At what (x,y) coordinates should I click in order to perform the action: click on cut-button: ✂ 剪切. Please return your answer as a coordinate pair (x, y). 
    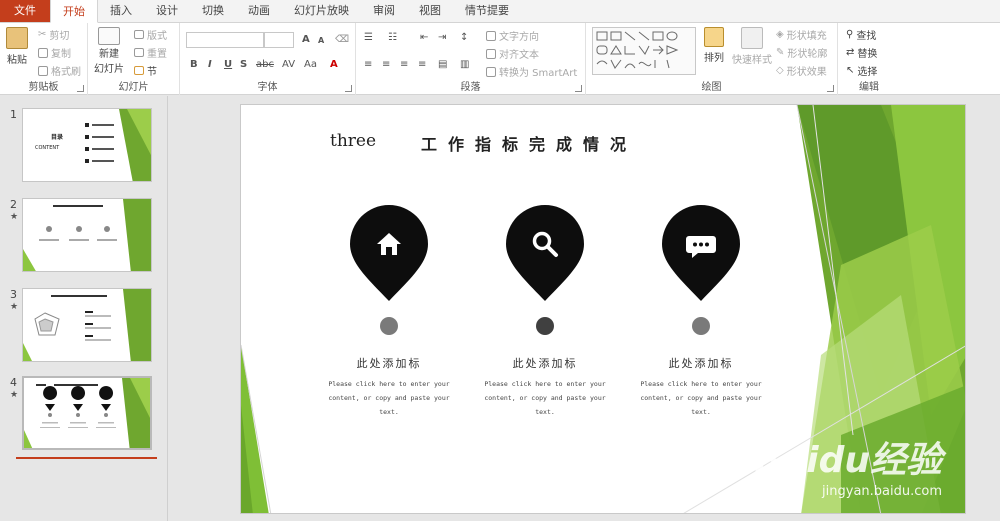
    Looking at the image, I should click on (53, 34).